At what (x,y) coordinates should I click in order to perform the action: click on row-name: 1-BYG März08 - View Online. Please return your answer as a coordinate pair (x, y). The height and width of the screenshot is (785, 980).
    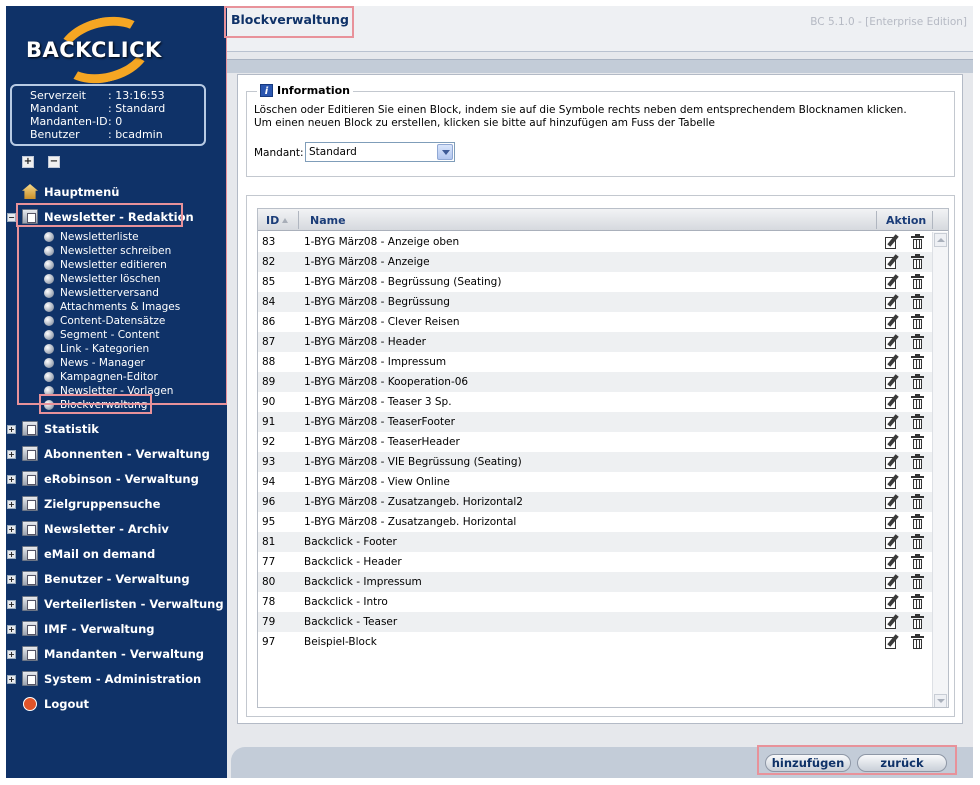
    Looking at the image, I should click on (377, 482).